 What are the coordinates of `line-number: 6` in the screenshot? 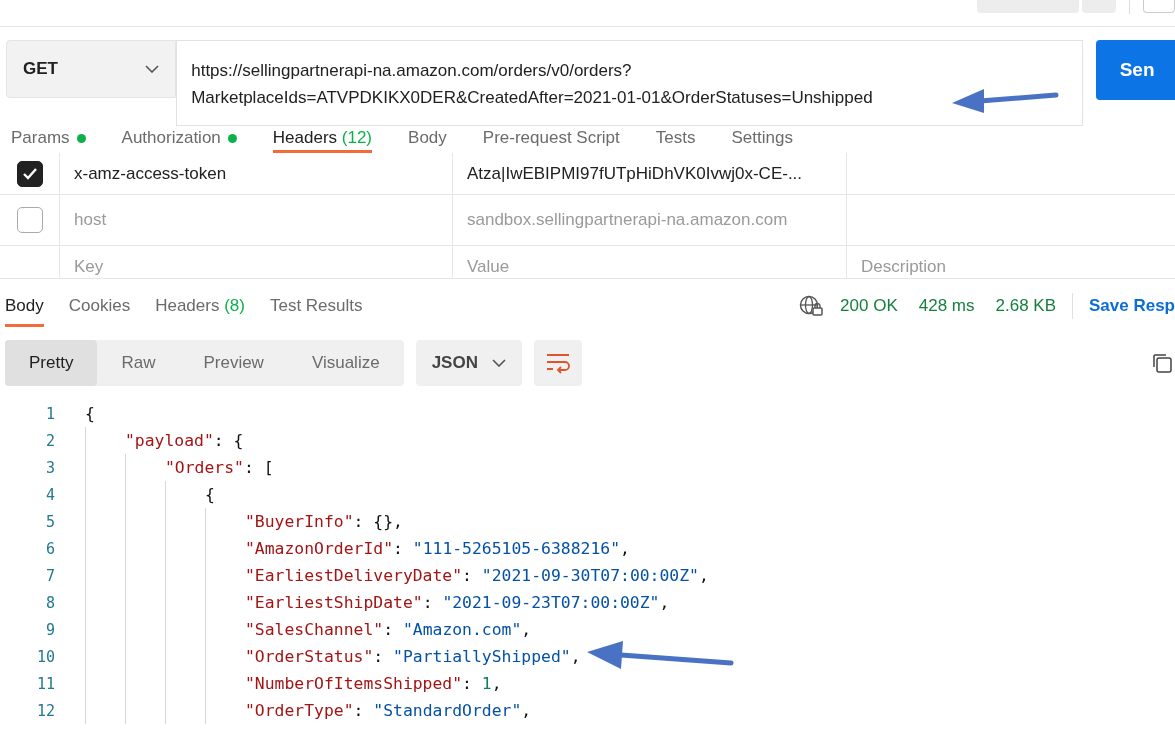 It's located at (49, 548).